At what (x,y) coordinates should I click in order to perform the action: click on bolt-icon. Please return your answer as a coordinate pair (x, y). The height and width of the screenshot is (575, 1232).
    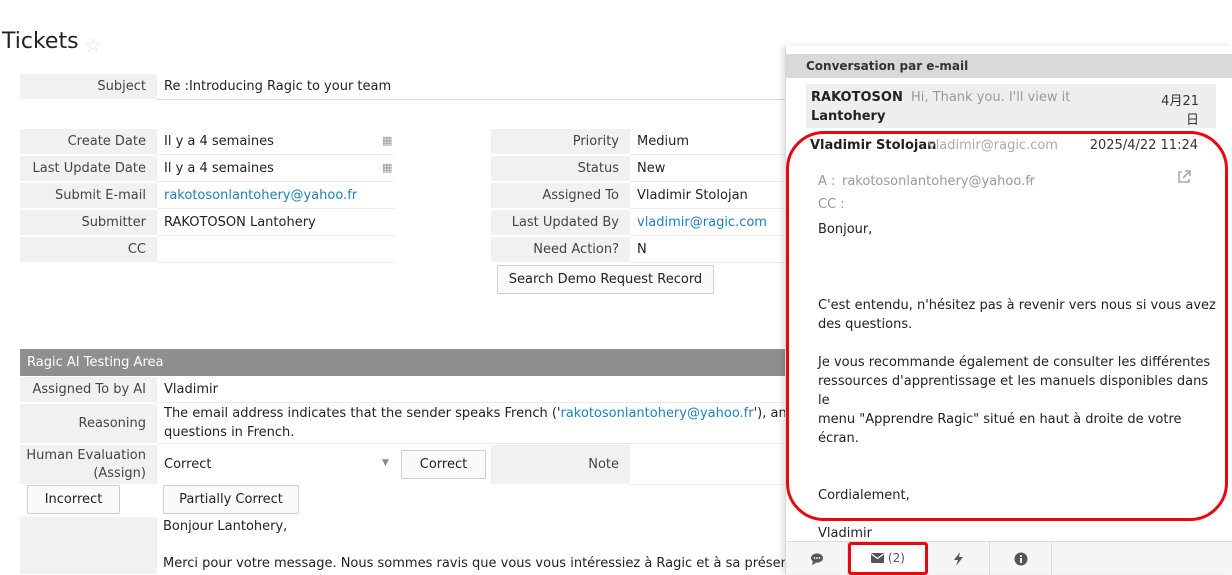
    Looking at the image, I should click on (959, 558).